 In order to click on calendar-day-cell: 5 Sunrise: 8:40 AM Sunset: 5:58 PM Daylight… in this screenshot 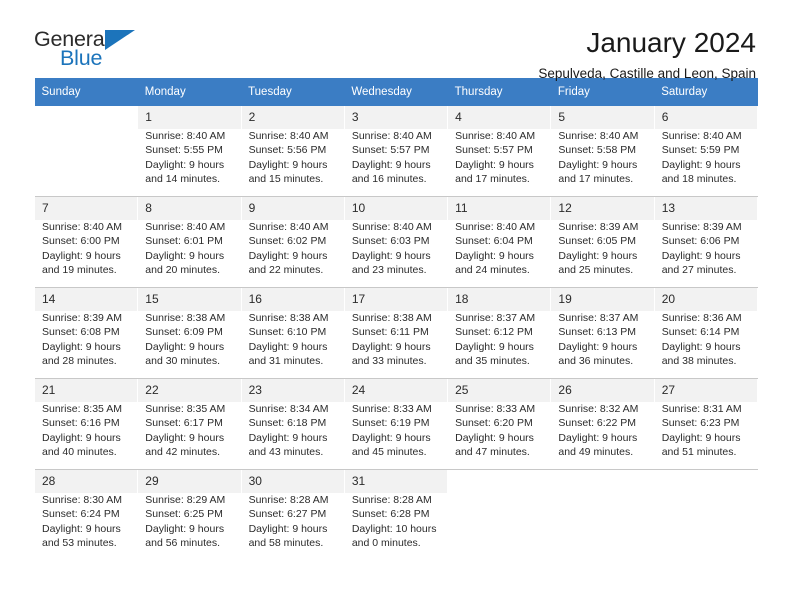, I will do `click(602, 151)`.